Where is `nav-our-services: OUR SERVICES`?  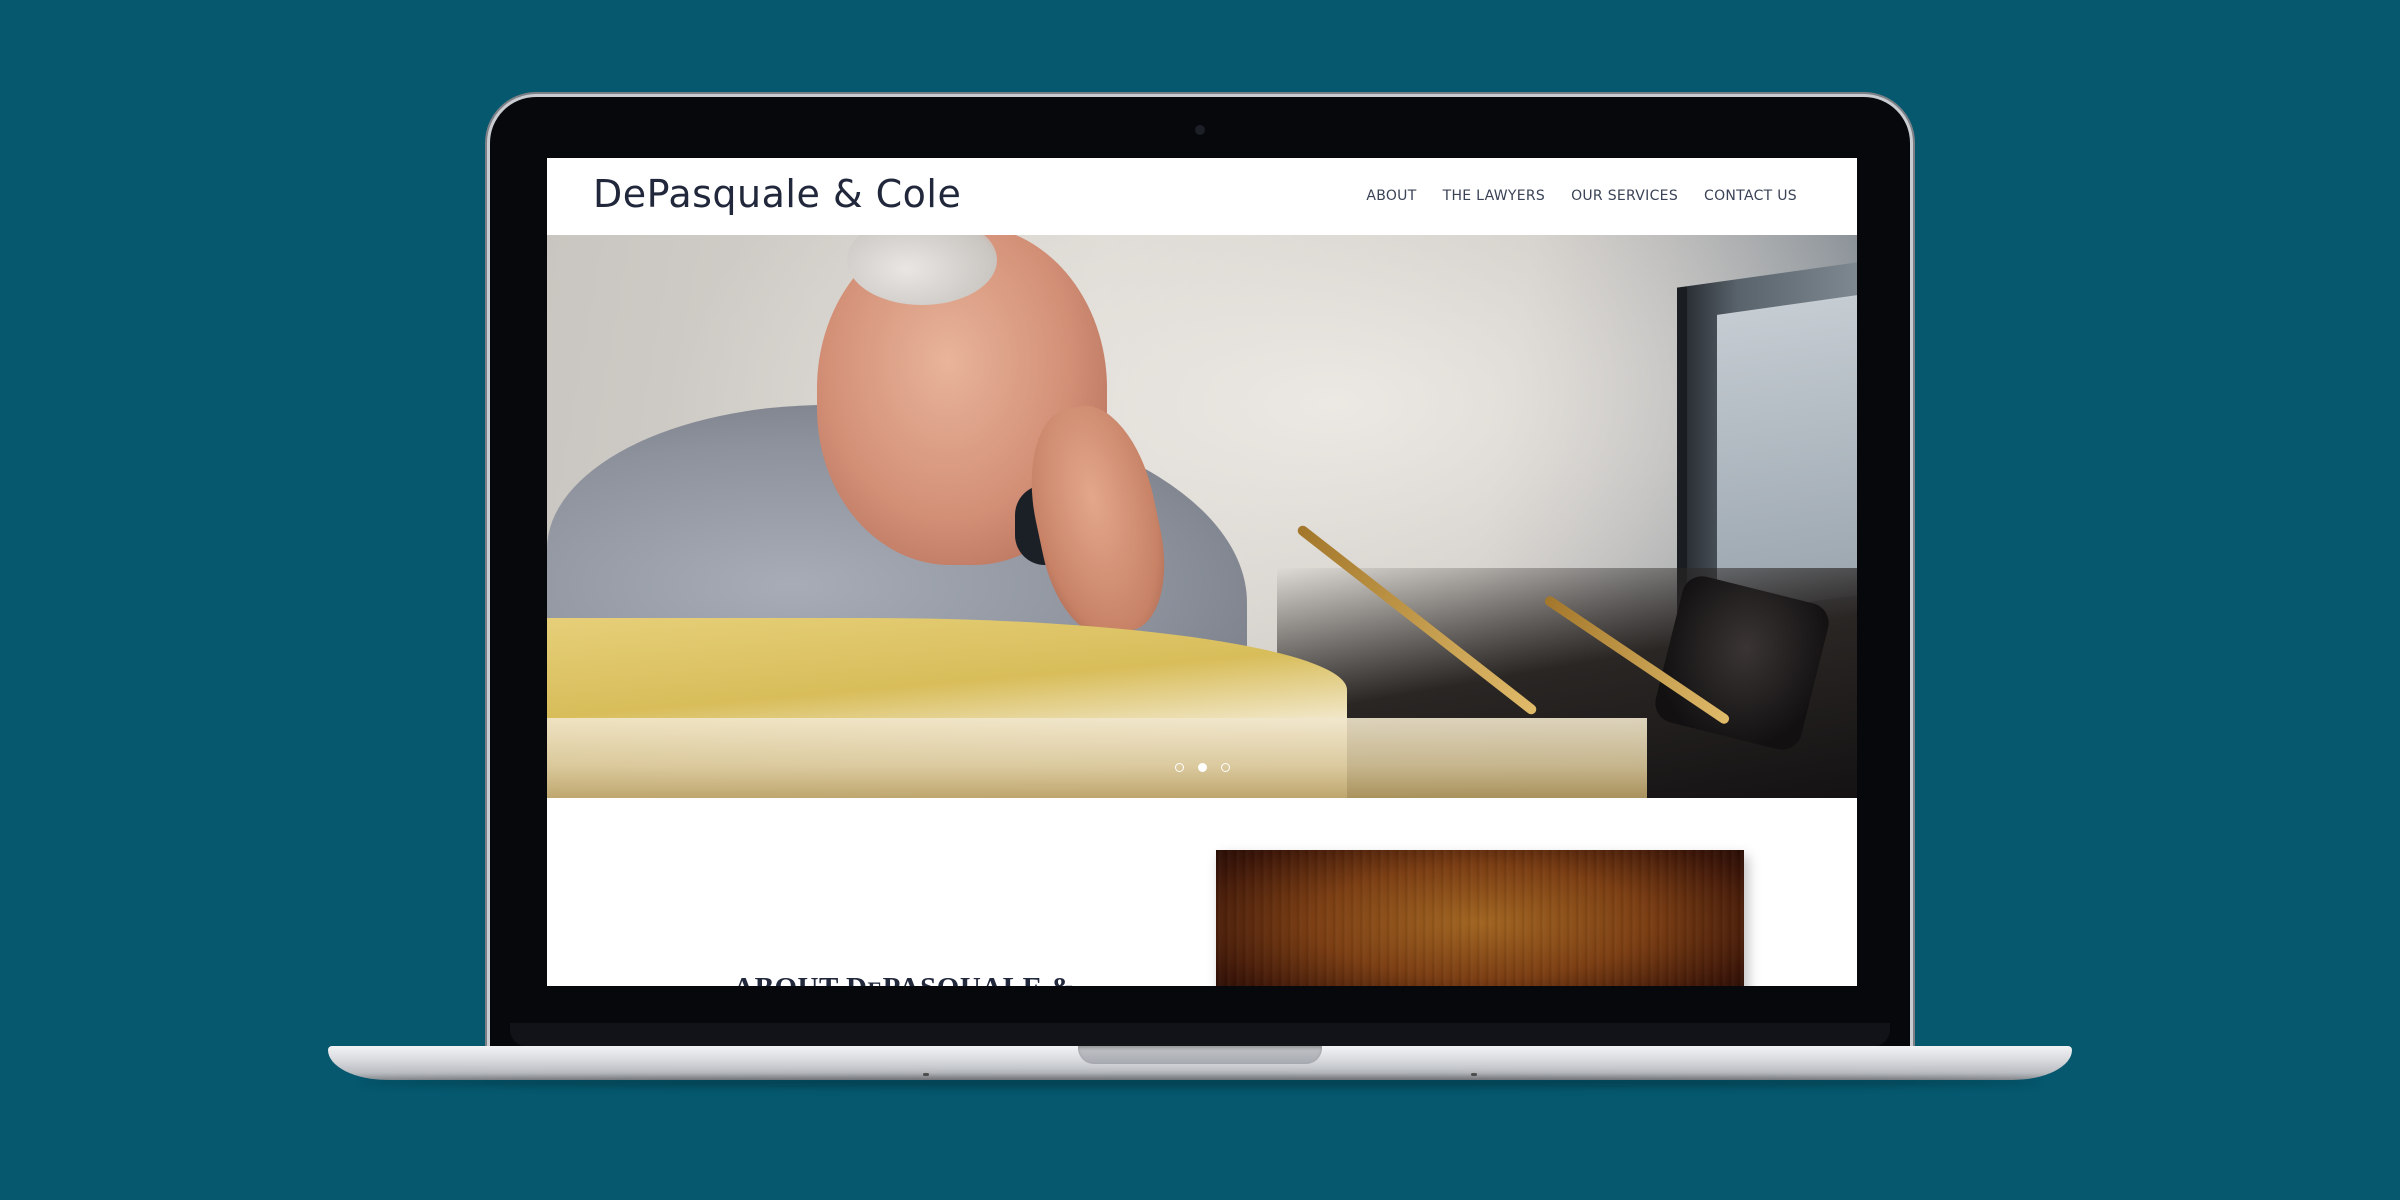
nav-our-services: OUR SERVICES is located at coordinates (1624, 196).